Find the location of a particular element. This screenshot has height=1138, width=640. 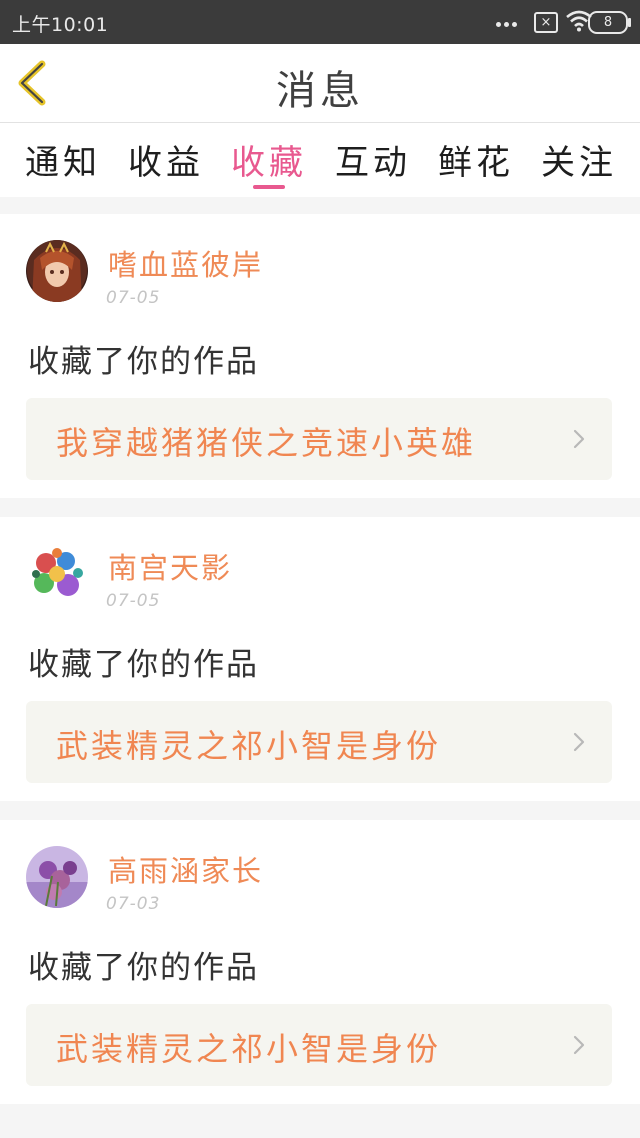

tab-indicator is located at coordinates (269, 187).